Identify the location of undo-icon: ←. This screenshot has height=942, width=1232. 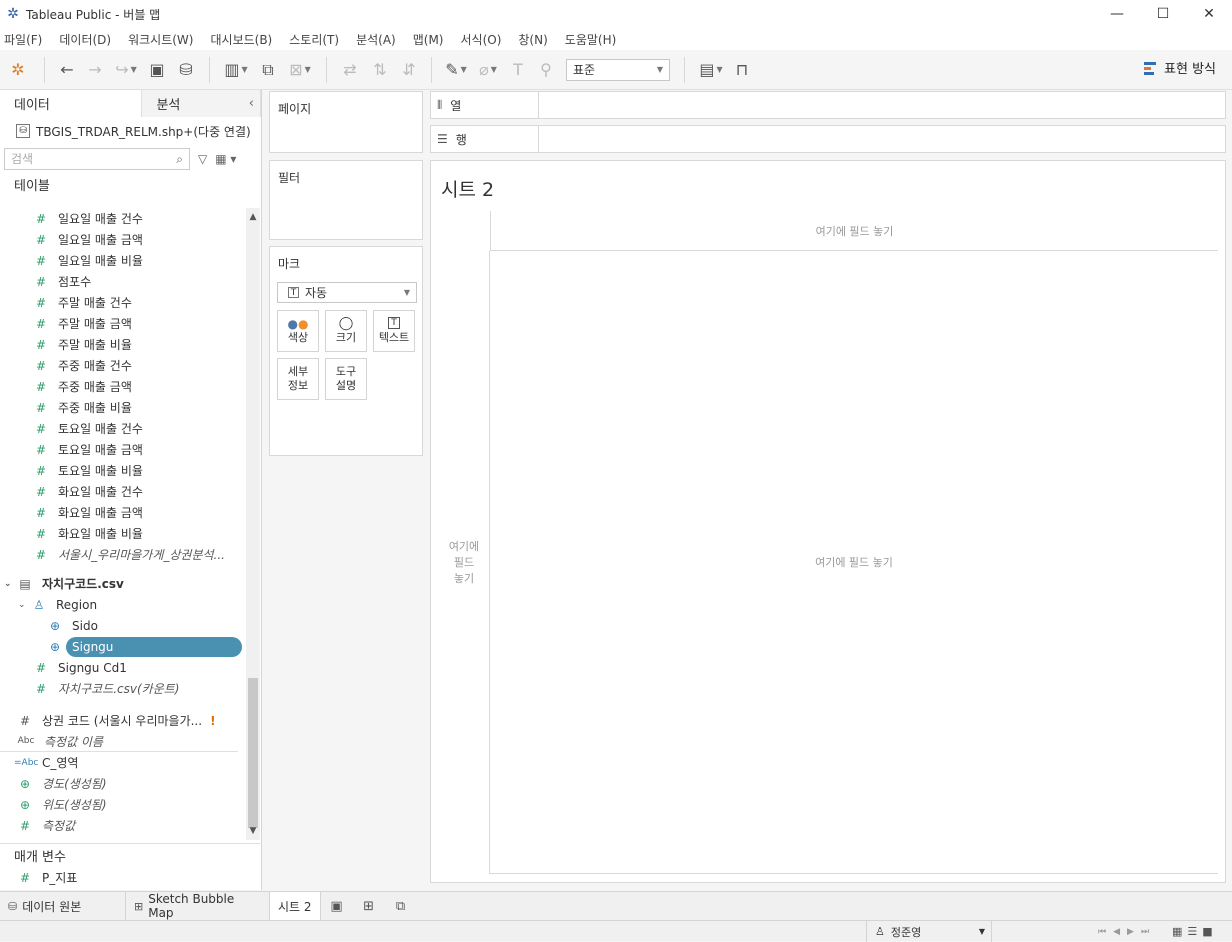
(67, 70).